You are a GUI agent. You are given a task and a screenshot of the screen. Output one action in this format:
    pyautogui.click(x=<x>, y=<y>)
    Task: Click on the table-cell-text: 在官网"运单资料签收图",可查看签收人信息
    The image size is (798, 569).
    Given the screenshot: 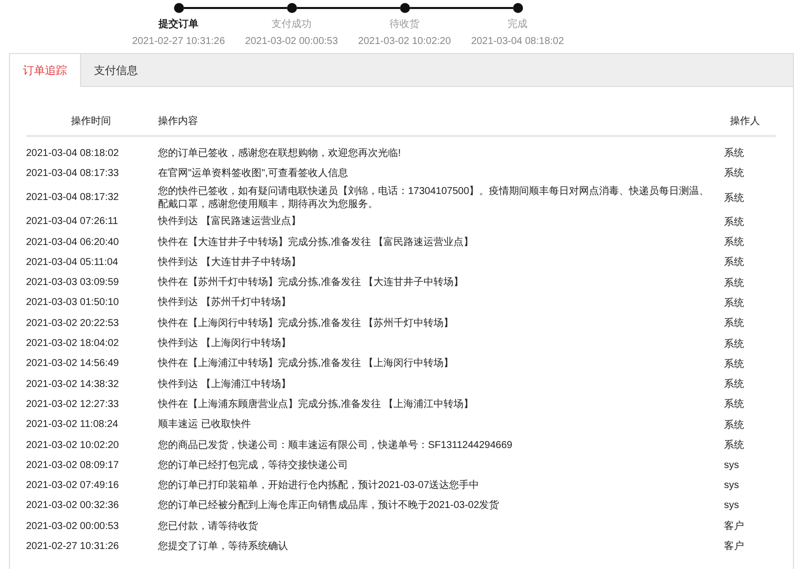 What is the action you would take?
    pyautogui.click(x=253, y=173)
    